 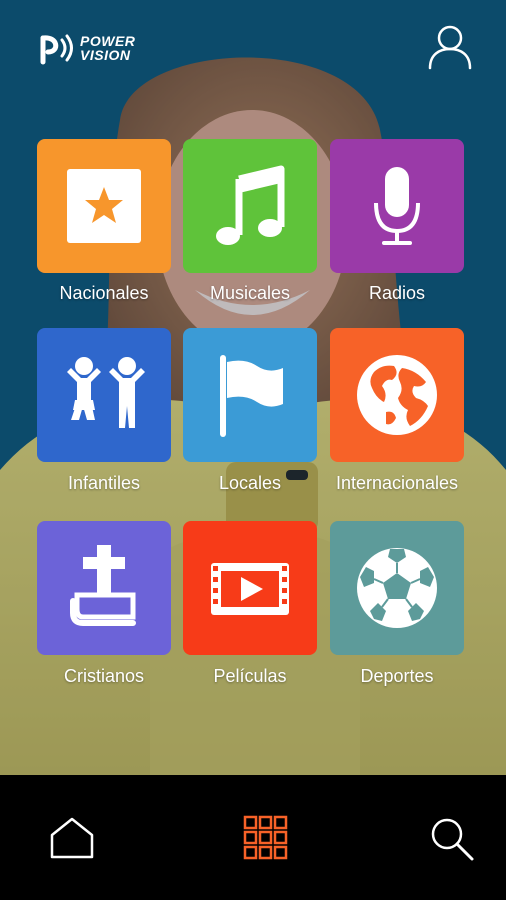 What do you see at coordinates (397, 483) in the screenshot?
I see `category-label-internacionales: Internacionales` at bounding box center [397, 483].